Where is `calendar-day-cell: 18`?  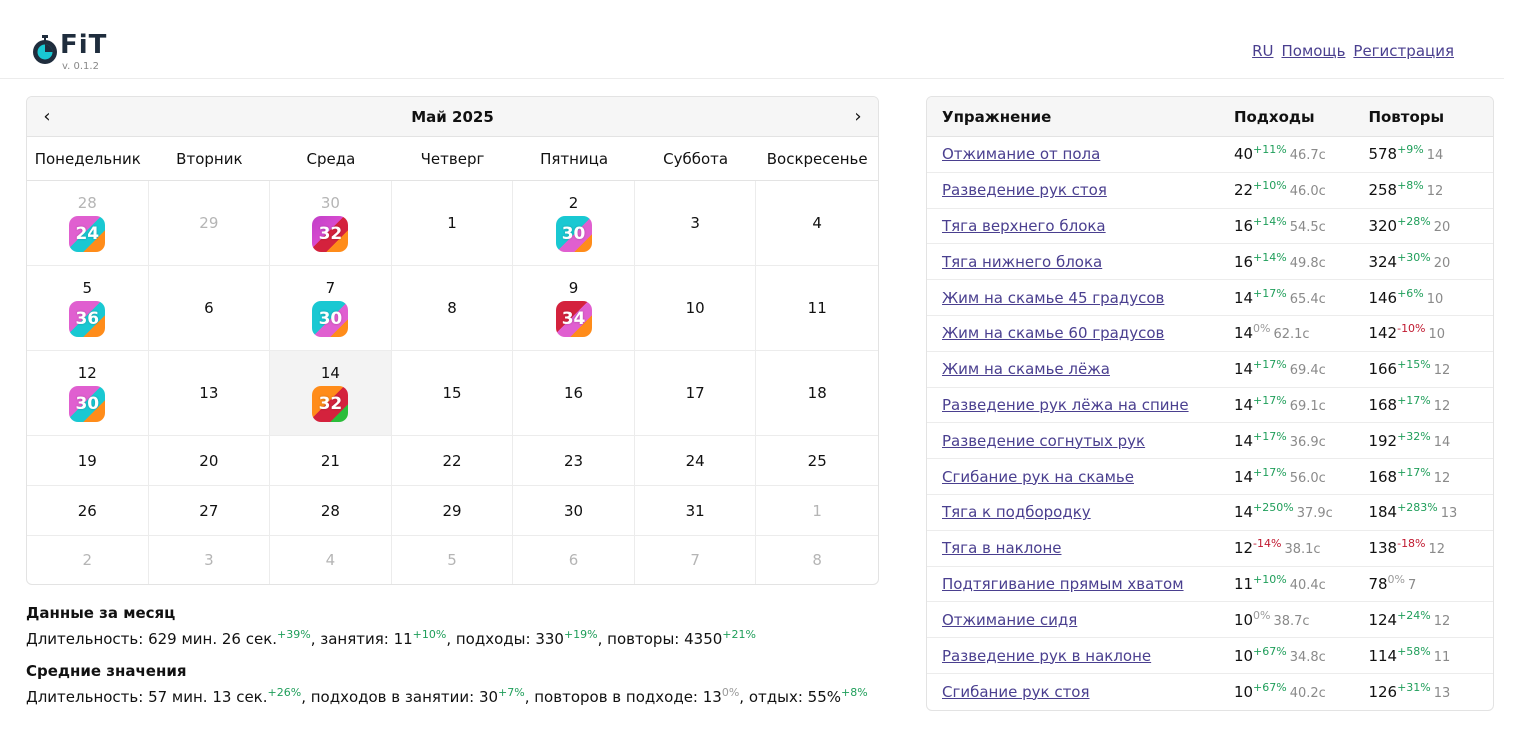 calendar-day-cell: 18 is located at coordinates (817, 393).